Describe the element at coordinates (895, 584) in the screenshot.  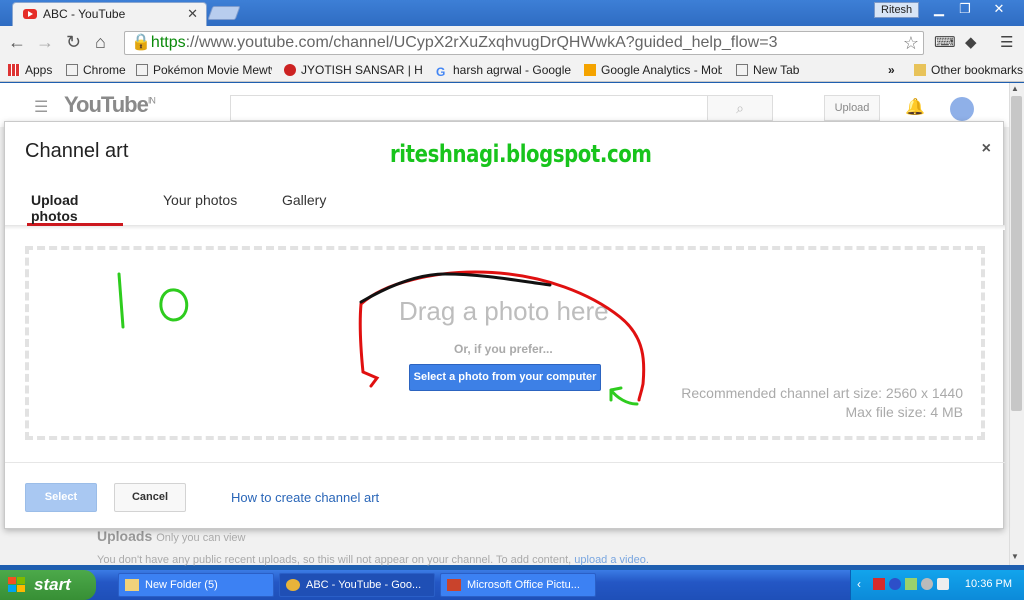
I see `bluetooth-icon` at that location.